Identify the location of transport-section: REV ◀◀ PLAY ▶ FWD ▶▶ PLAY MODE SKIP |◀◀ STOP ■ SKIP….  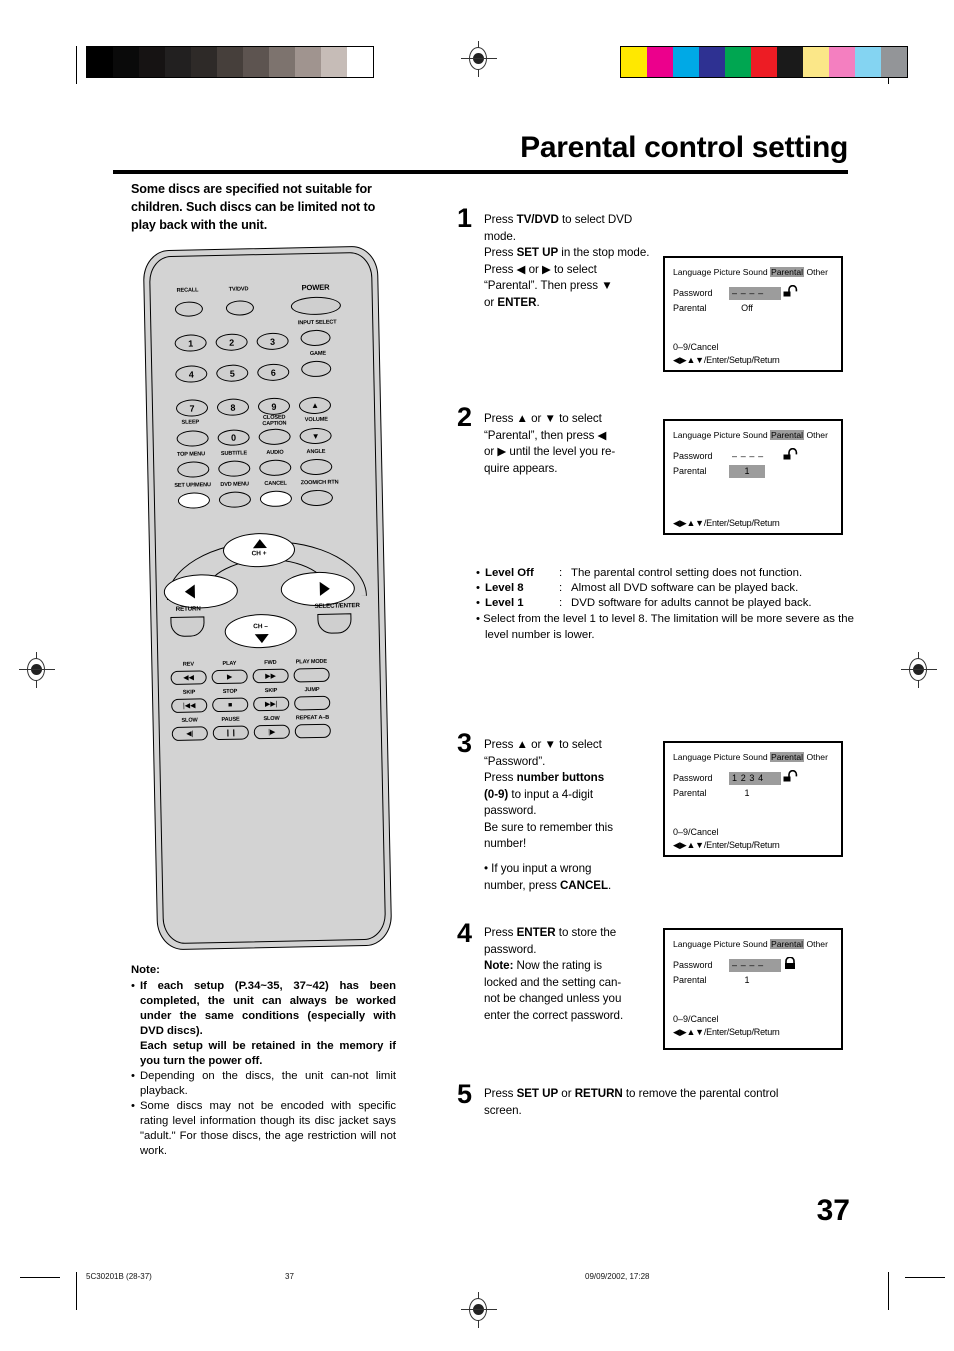
(260, 494).